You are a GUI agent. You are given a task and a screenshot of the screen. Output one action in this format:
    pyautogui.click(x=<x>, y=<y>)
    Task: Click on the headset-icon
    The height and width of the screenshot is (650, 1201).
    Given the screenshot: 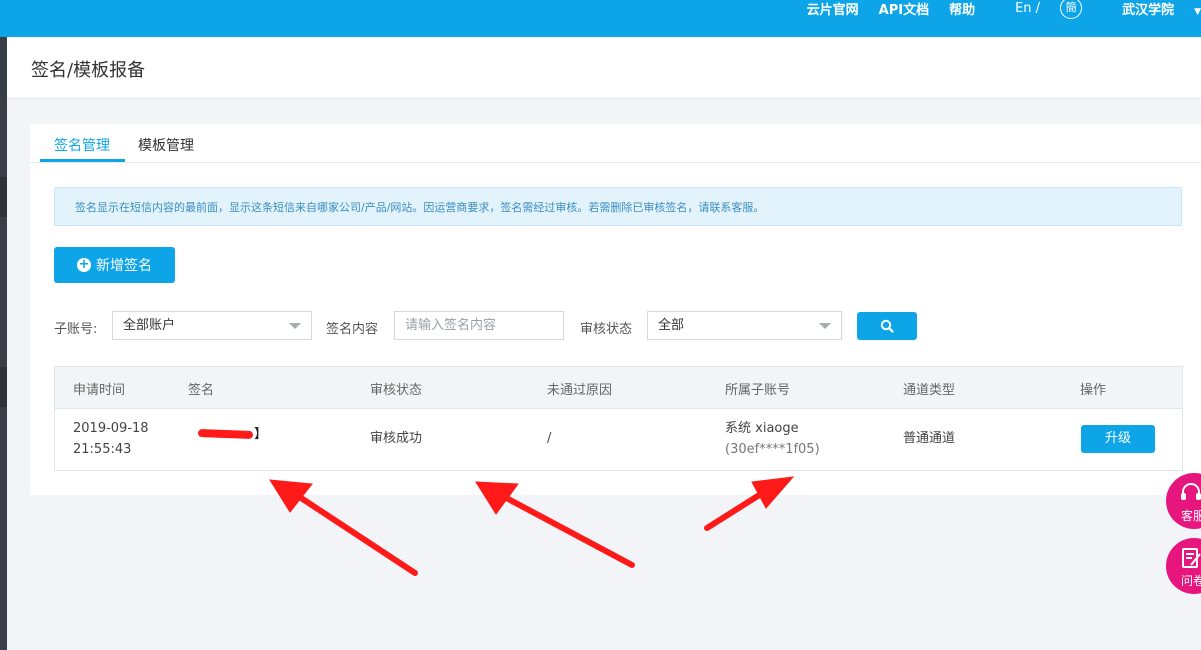 What is the action you would take?
    pyautogui.click(x=1191, y=491)
    